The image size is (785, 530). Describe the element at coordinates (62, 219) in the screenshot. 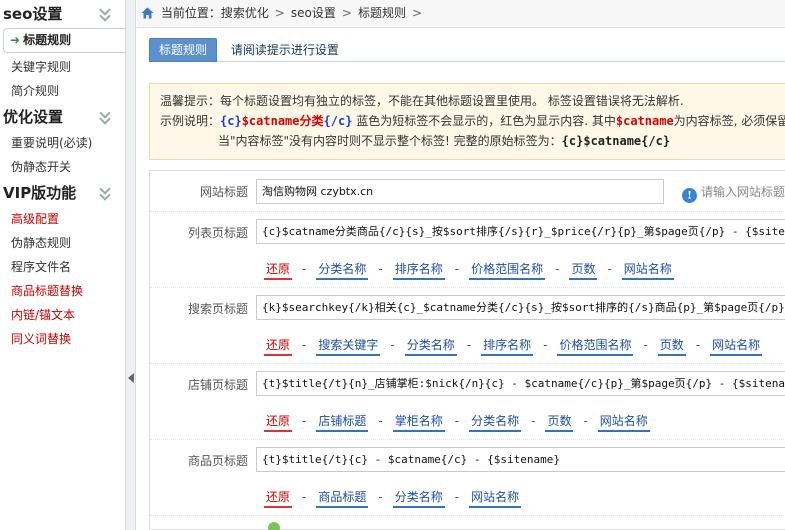

I see `sidebar-item-advanced-config: 高级配置` at that location.